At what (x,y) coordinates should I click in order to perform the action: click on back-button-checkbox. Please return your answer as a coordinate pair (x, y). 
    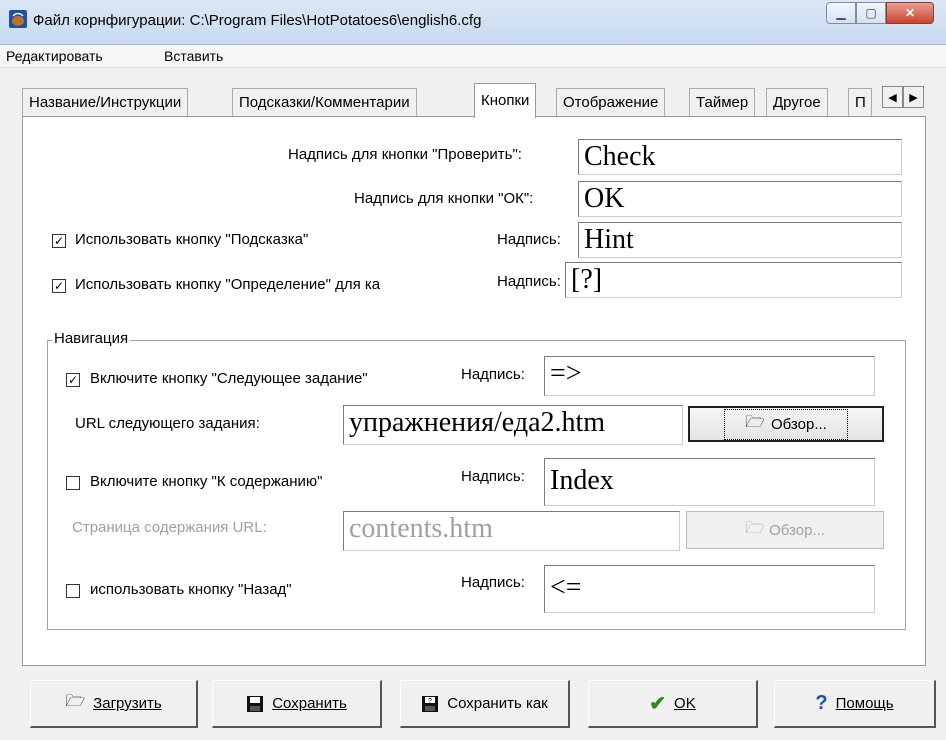
    Looking at the image, I should click on (73, 591).